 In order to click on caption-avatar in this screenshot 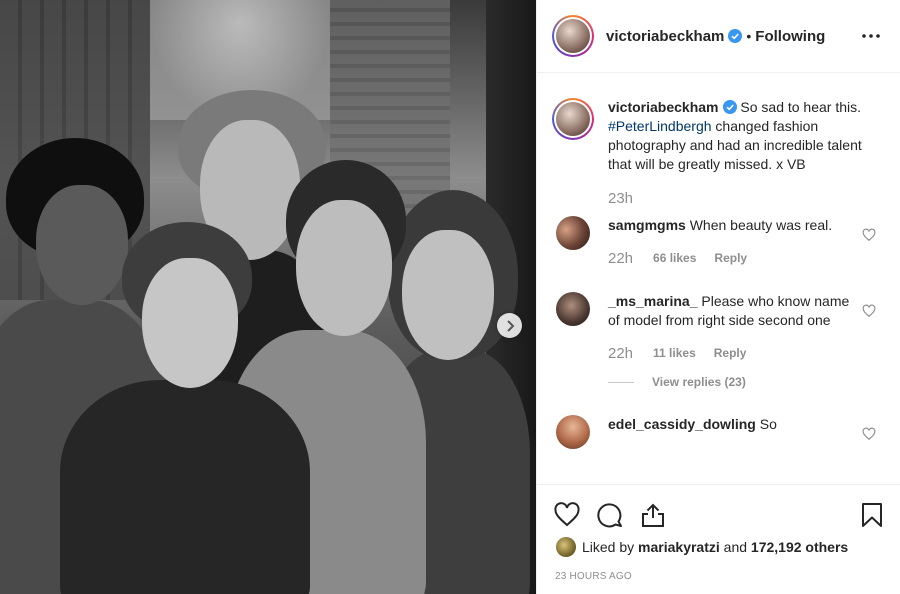, I will do `click(573, 119)`.